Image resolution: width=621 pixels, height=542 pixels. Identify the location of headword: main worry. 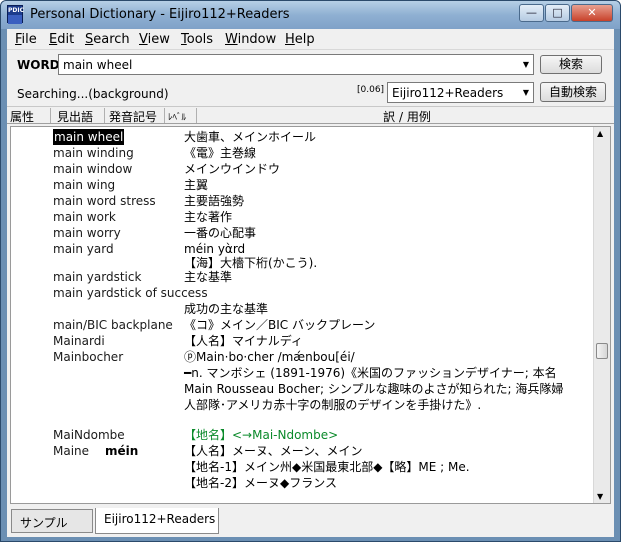
(87, 233).